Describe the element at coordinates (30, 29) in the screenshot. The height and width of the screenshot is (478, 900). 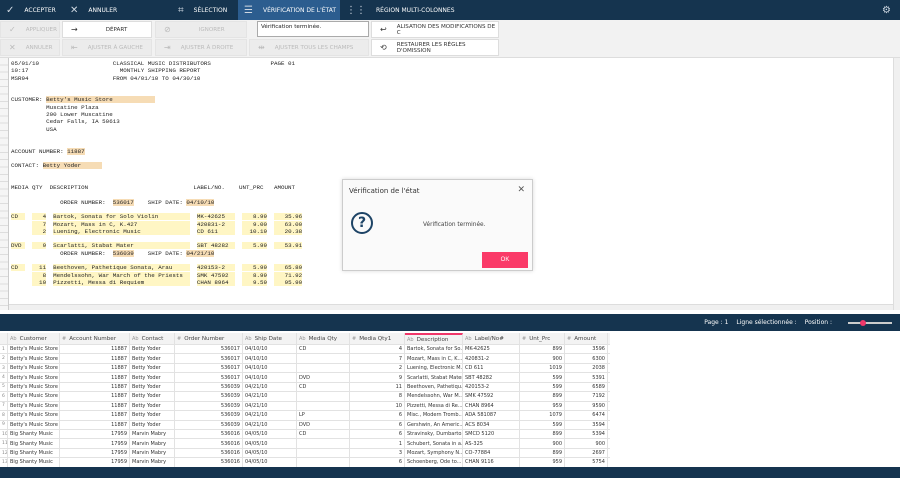
I see `apply-button: ✓ Appliquer` at that location.